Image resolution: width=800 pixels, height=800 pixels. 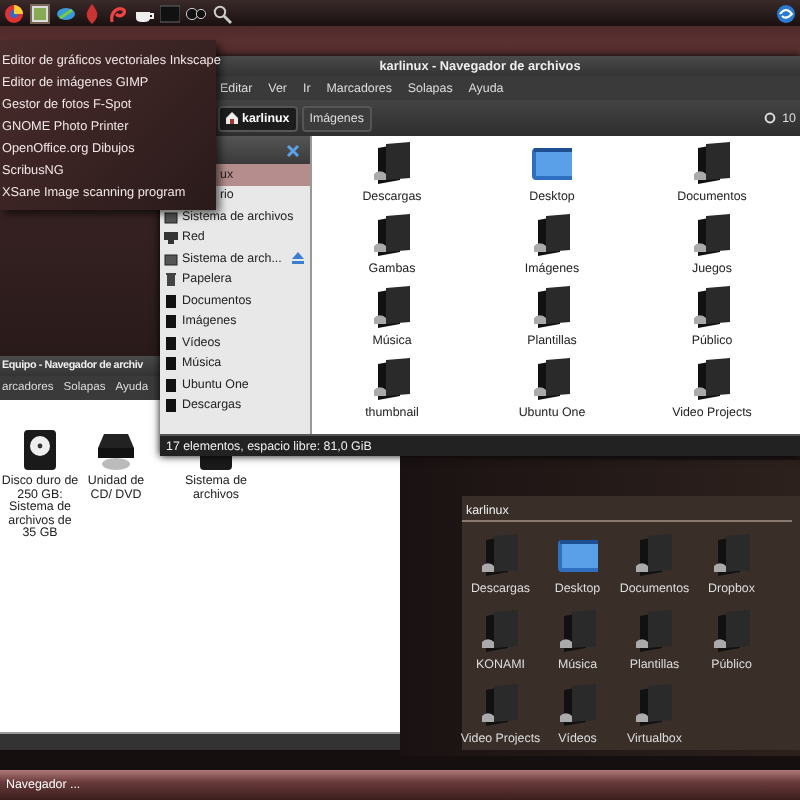 What do you see at coordinates (196, 13) in the screenshot?
I see `eyes-icon` at bounding box center [196, 13].